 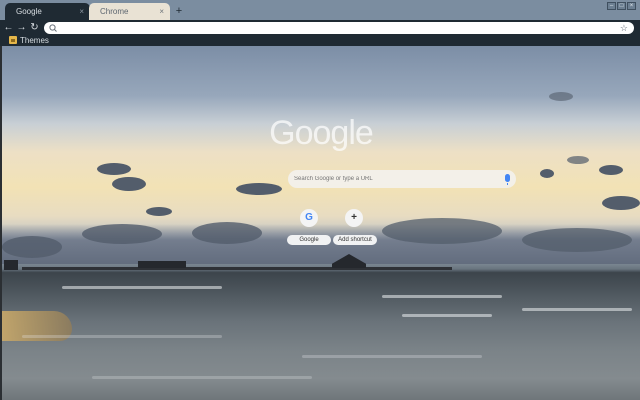 What do you see at coordinates (309, 218) in the screenshot?
I see `google-g-icon: G` at bounding box center [309, 218].